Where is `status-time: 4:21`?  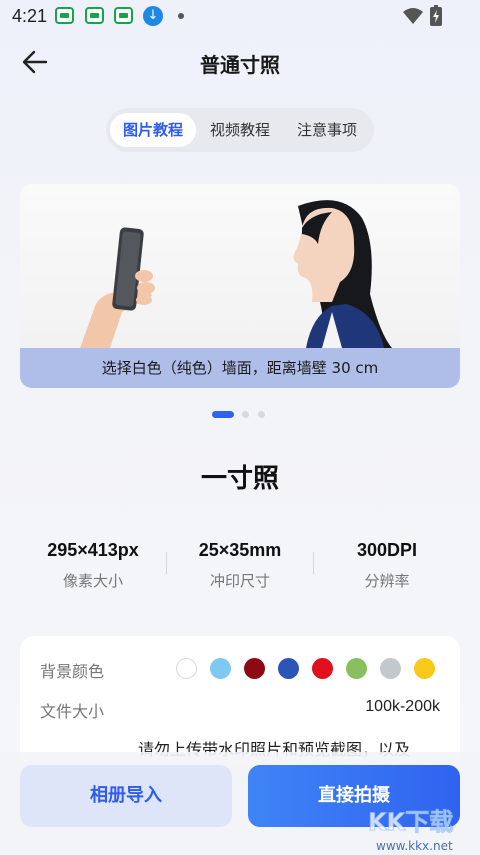 status-time: 4:21 is located at coordinates (30, 16).